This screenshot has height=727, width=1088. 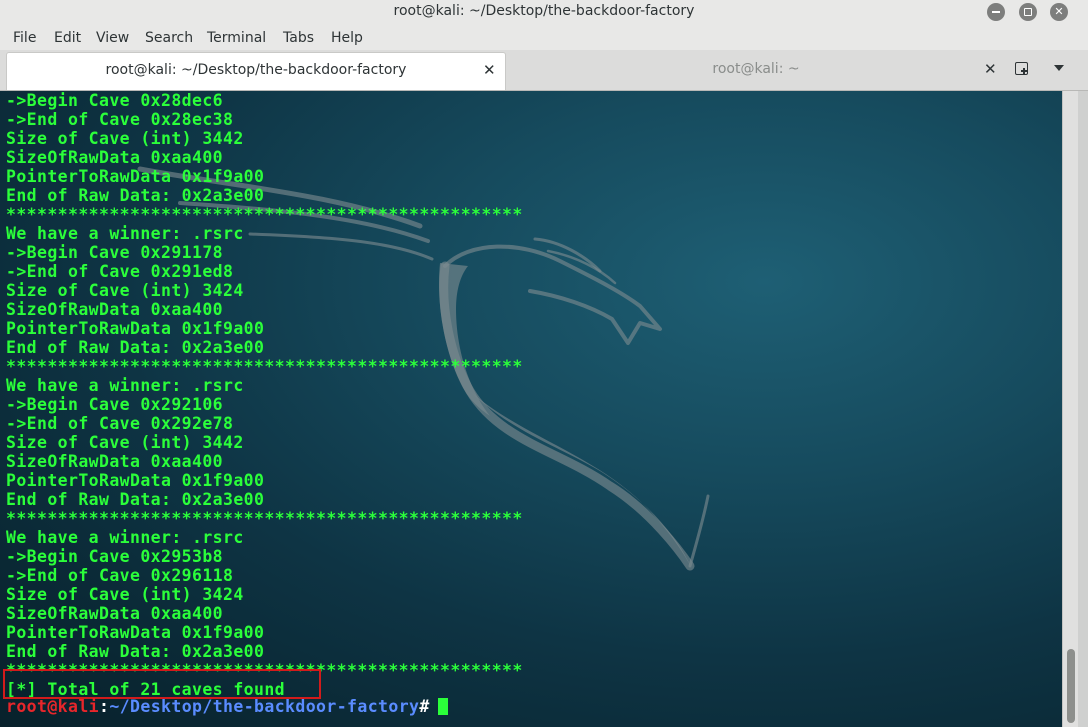 What do you see at coordinates (236, 38) in the screenshot?
I see `menu-terminal: Terminal` at bounding box center [236, 38].